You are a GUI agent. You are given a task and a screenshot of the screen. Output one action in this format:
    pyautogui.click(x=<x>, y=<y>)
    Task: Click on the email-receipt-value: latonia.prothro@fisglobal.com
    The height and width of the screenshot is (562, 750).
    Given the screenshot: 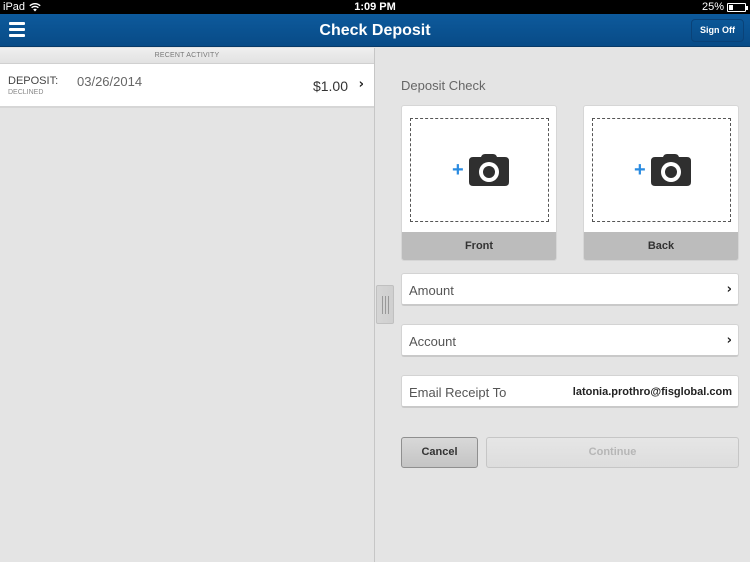 What is the action you would take?
    pyautogui.click(x=652, y=392)
    